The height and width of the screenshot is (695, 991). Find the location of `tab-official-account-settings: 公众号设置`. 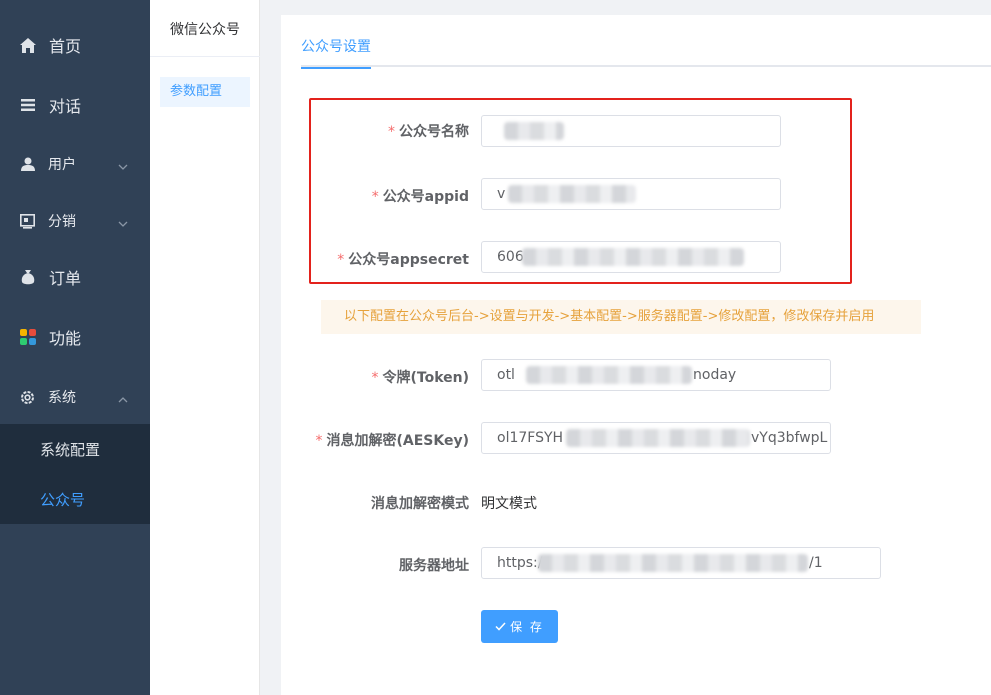

tab-official-account-settings: 公众号设置 is located at coordinates (336, 42).